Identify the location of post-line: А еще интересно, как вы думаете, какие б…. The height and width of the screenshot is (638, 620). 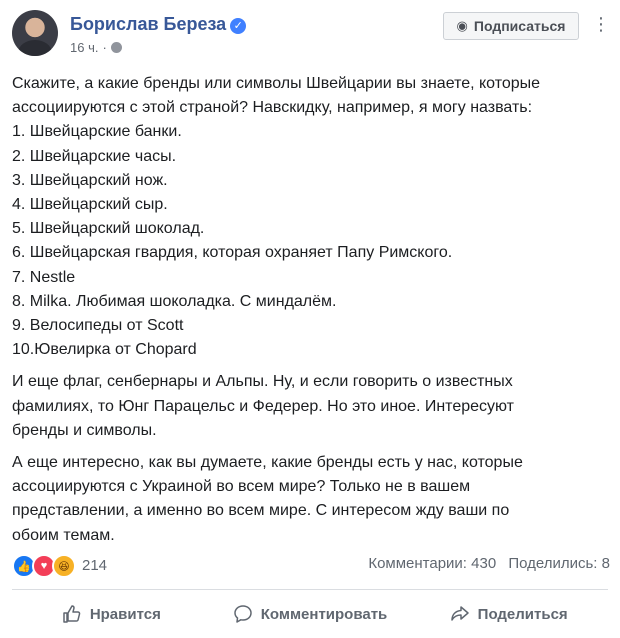
(267, 463).